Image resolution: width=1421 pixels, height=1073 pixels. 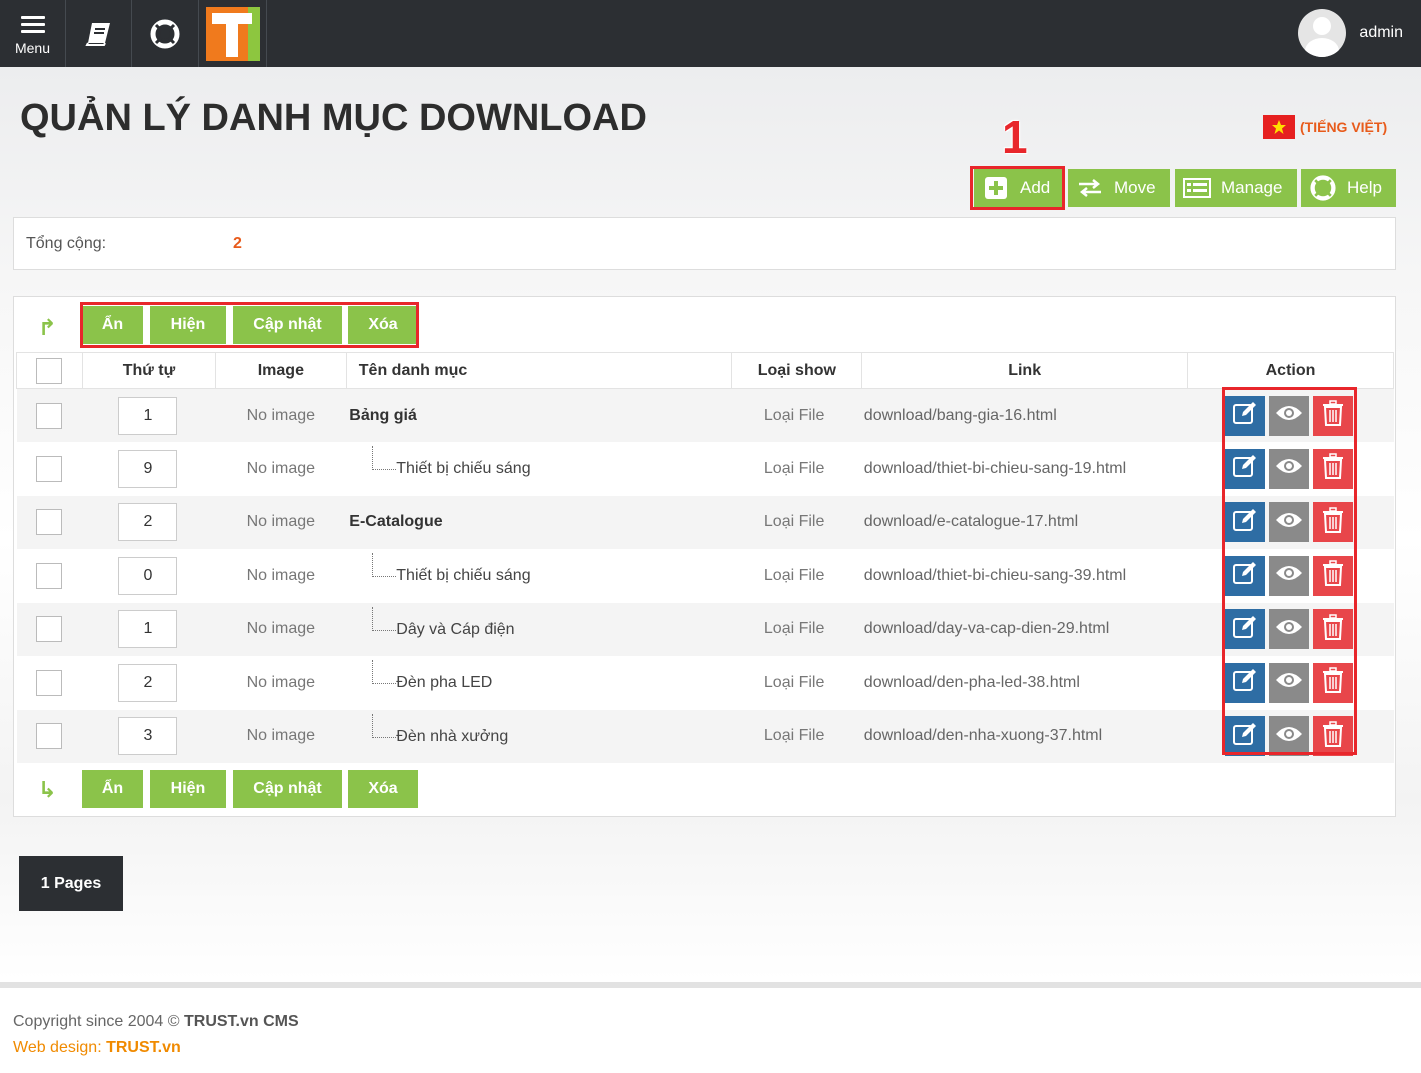 I want to click on category-name: Bảng giá, so click(x=383, y=415).